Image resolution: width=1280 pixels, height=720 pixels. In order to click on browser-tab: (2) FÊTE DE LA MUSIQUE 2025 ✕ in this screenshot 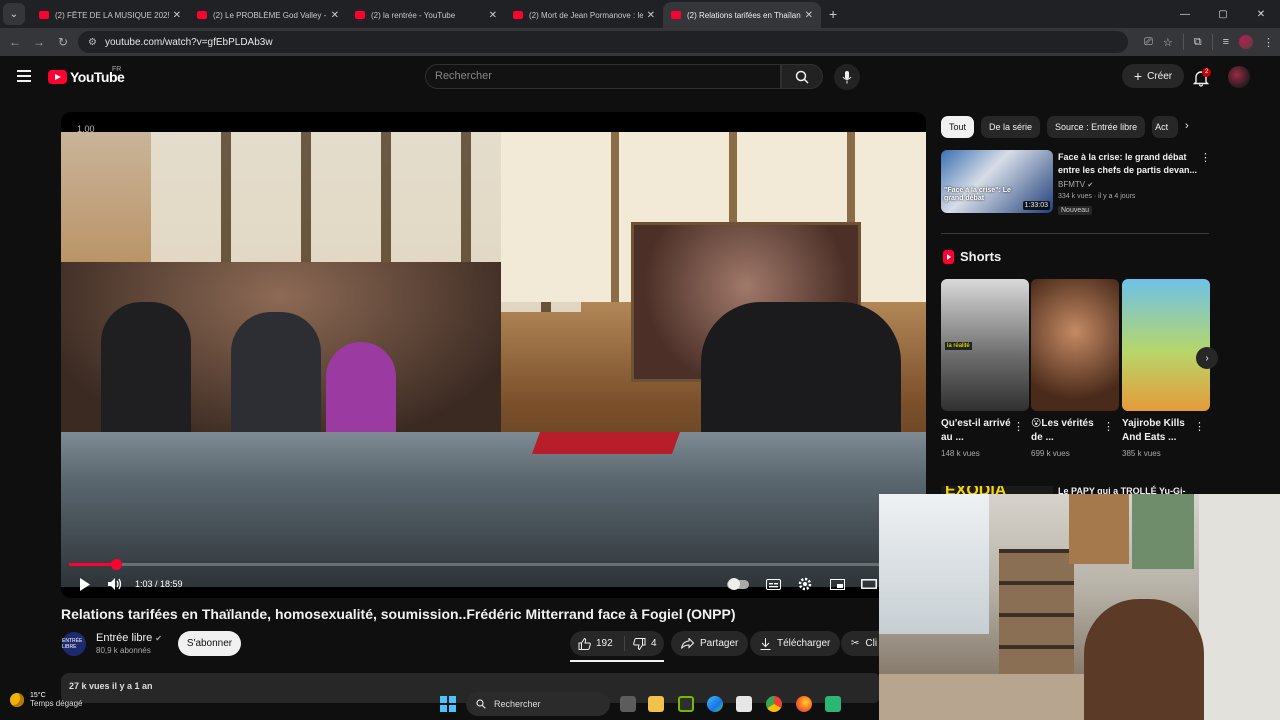, I will do `click(110, 15)`.